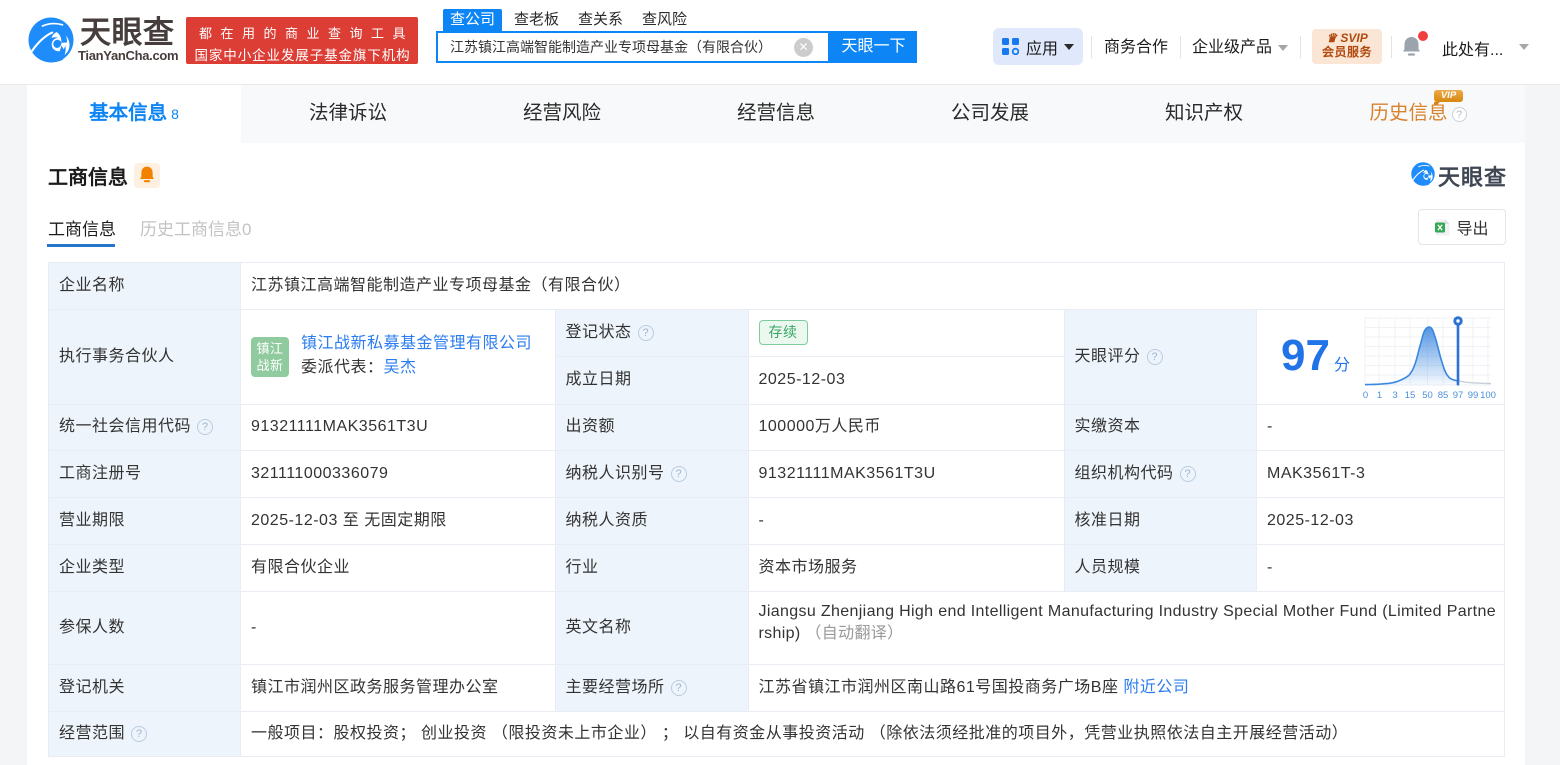 This screenshot has height=765, width=1560. Describe the element at coordinates (1379, 395) in the screenshot. I see `svg-text: 1` at that location.